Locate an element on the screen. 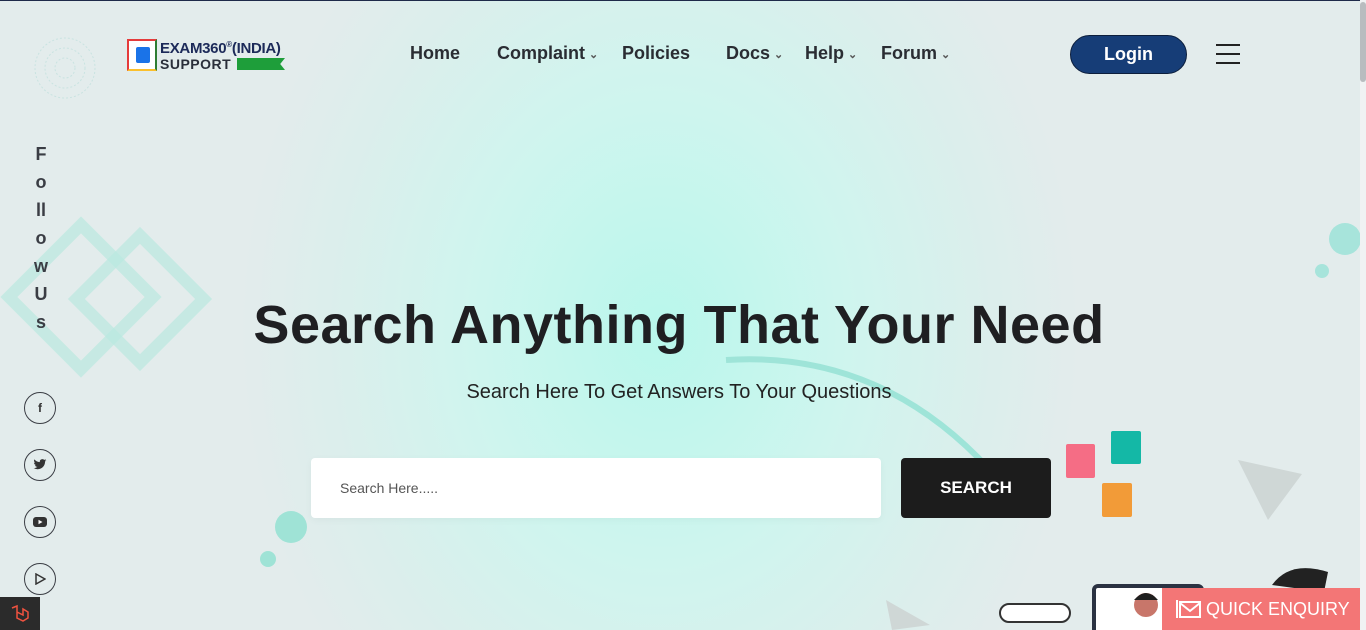 This screenshot has width=1366, height=630. scrollbar-thumb is located at coordinates (1363, 42).